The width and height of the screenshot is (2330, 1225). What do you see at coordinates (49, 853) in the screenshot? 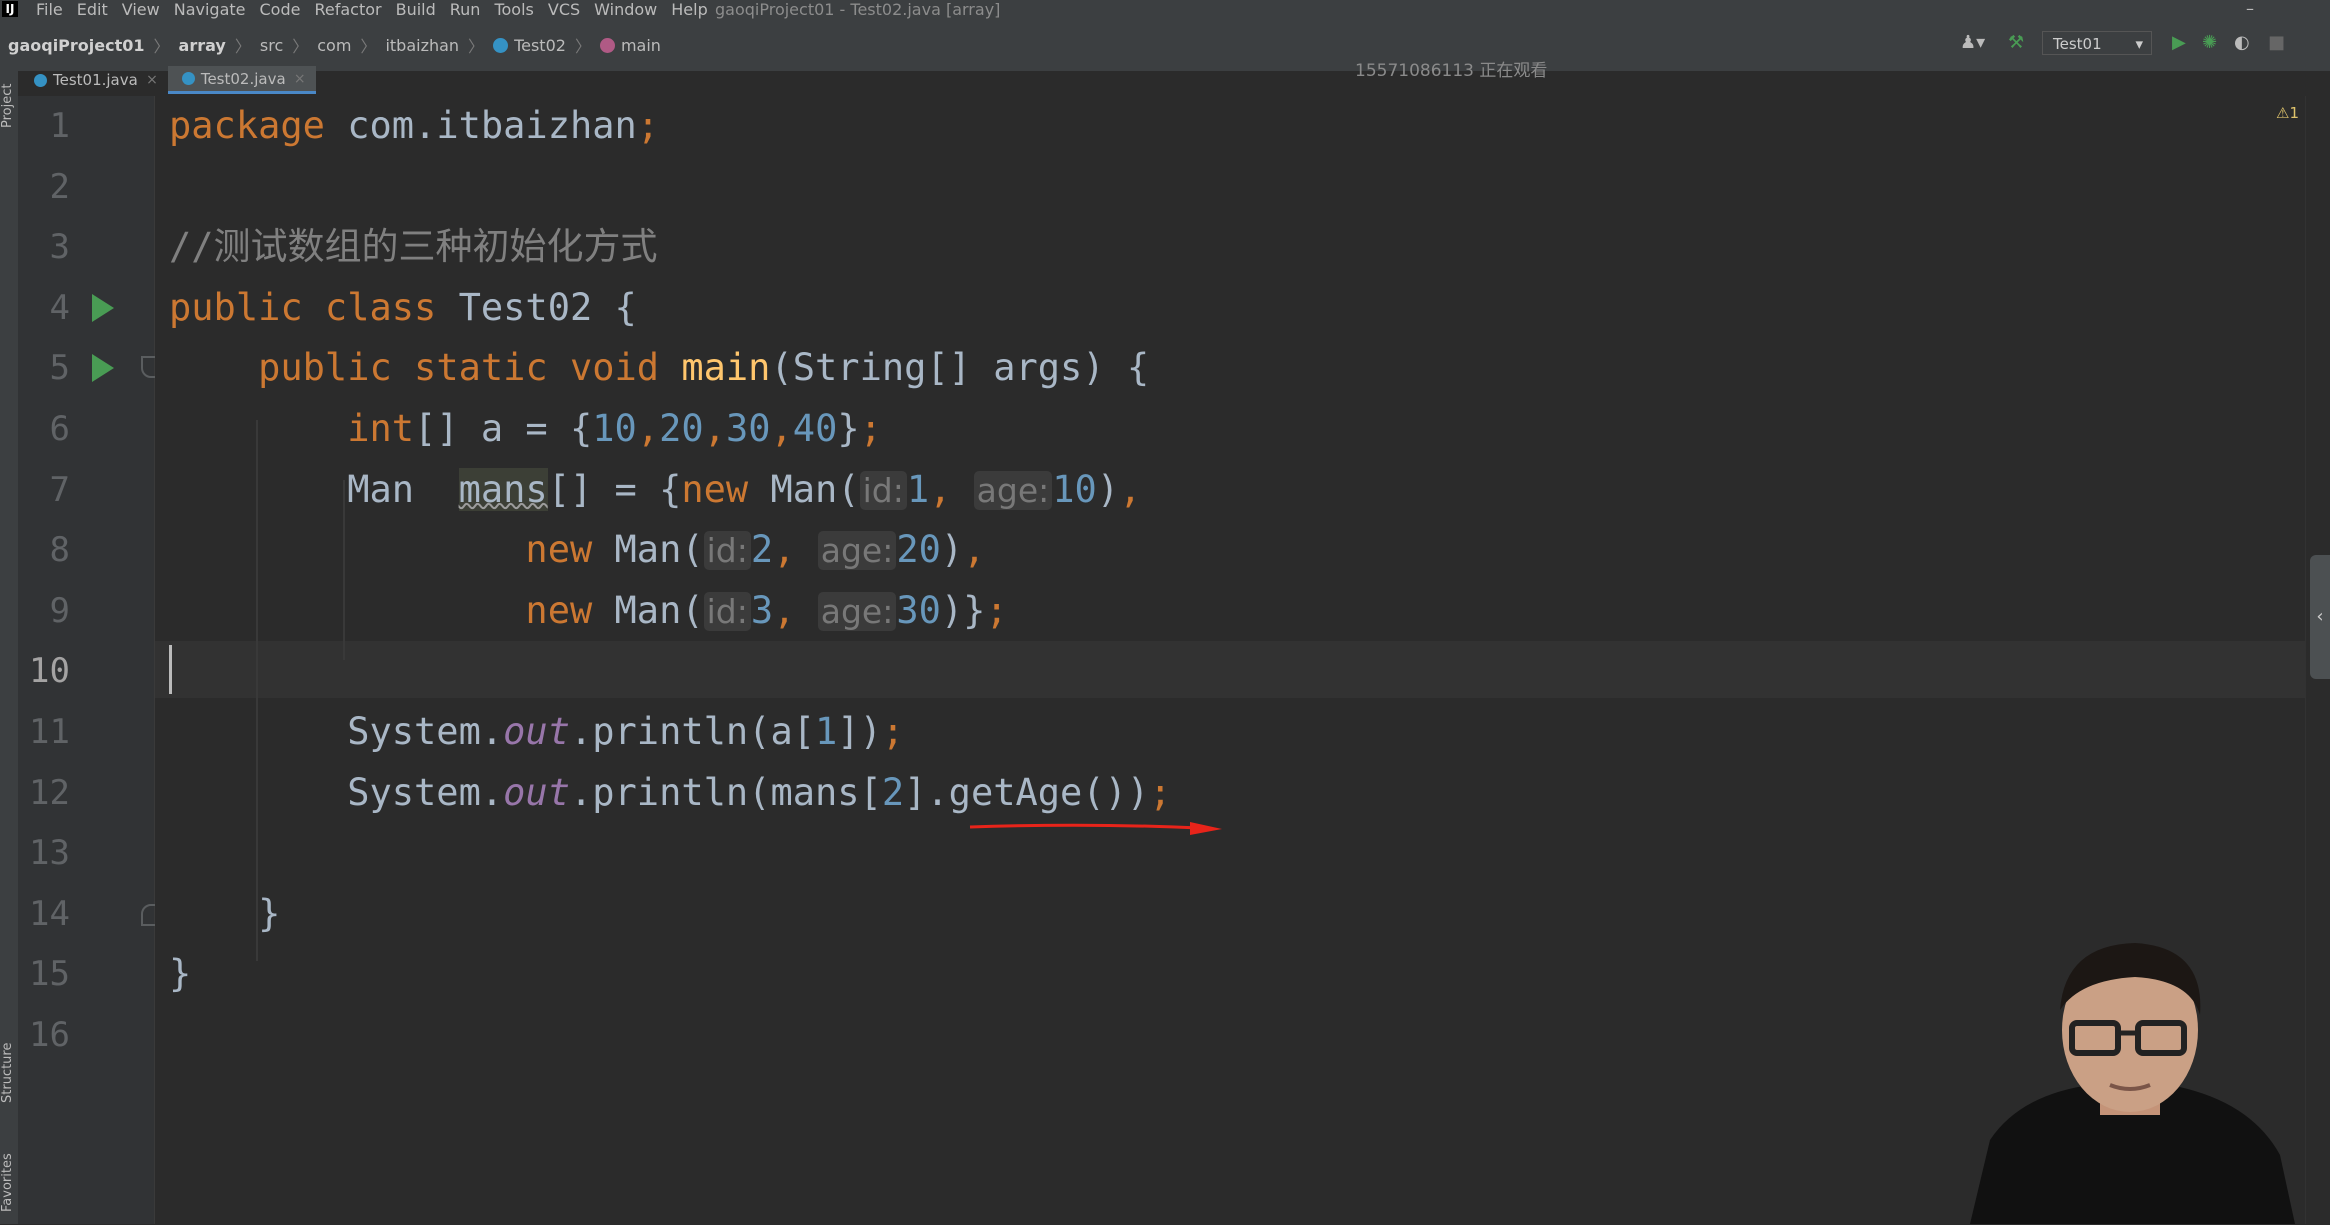
I see `line-number: 13` at bounding box center [49, 853].